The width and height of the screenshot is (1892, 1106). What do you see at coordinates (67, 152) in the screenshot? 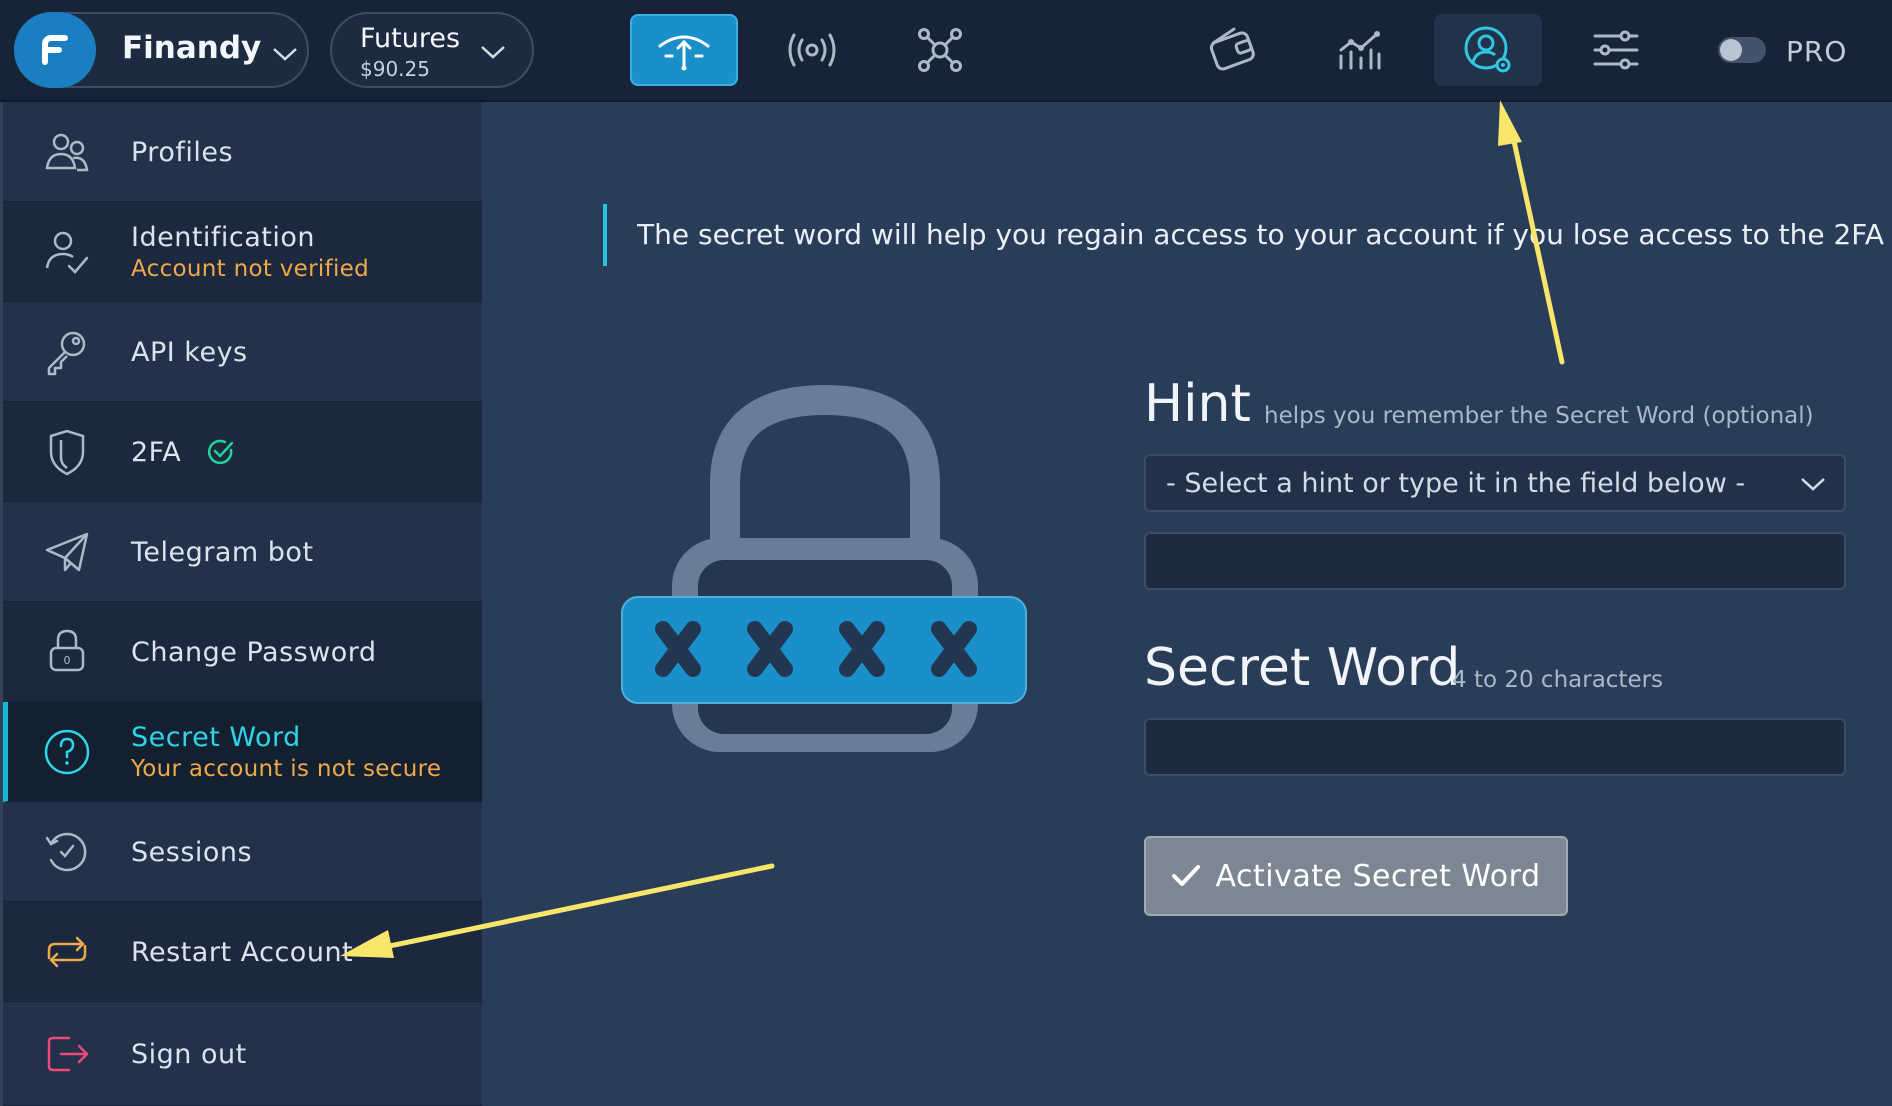
I see `users-icon` at bounding box center [67, 152].